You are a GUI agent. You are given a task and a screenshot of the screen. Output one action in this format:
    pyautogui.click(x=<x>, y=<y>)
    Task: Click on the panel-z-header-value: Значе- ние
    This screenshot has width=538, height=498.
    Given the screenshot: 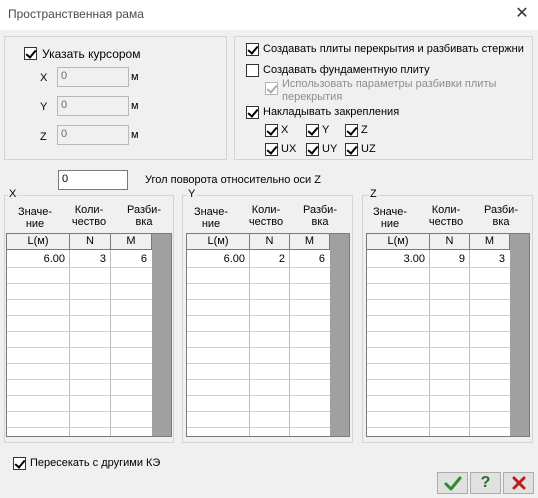 What is the action you would take?
    pyautogui.click(x=390, y=218)
    